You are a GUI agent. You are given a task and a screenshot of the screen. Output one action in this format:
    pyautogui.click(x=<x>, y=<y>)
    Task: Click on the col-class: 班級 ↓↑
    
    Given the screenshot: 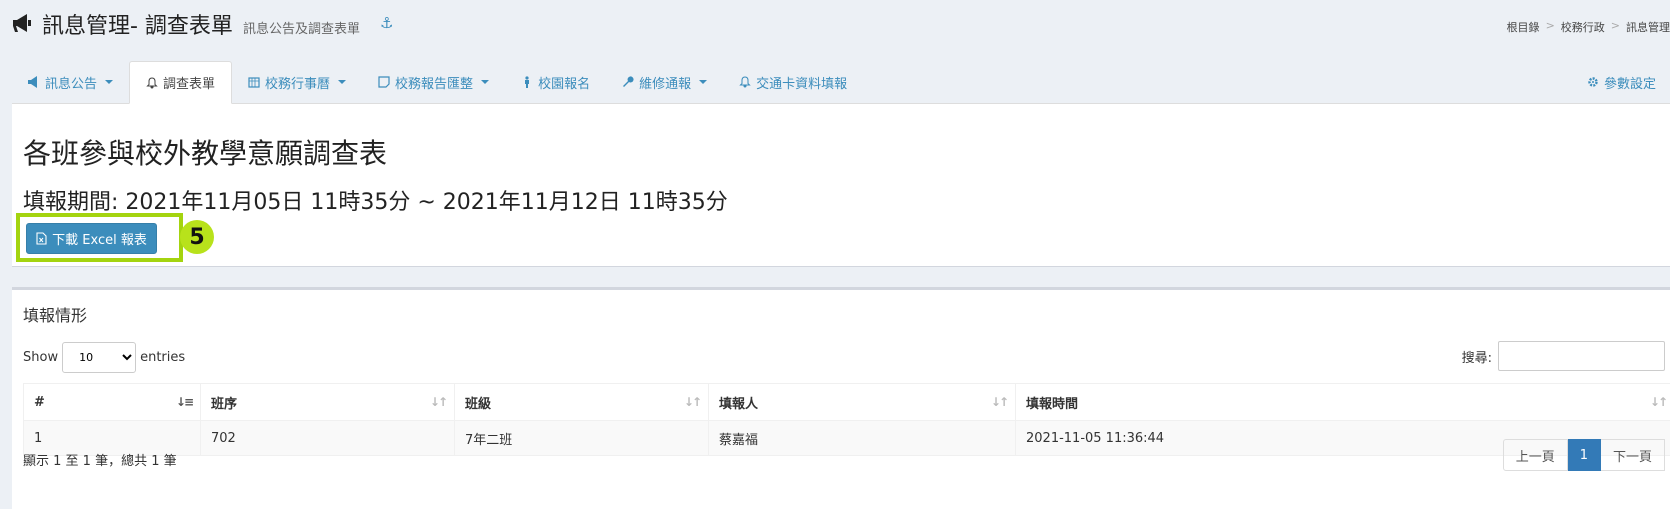 What is the action you would take?
    pyautogui.click(x=581, y=402)
    